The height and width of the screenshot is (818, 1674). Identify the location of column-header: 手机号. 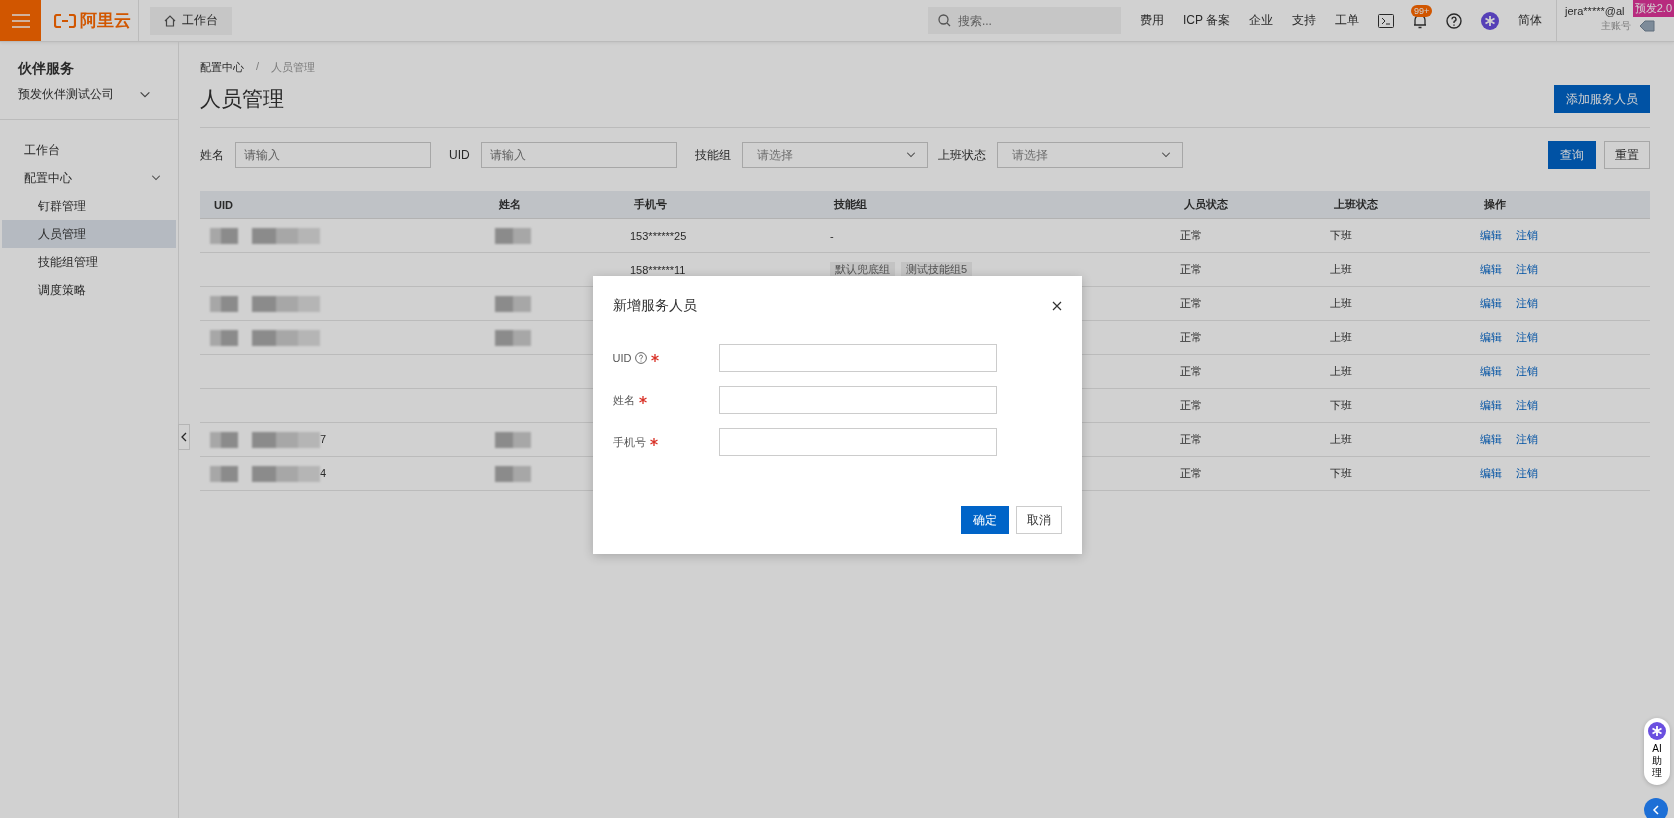
(720, 205).